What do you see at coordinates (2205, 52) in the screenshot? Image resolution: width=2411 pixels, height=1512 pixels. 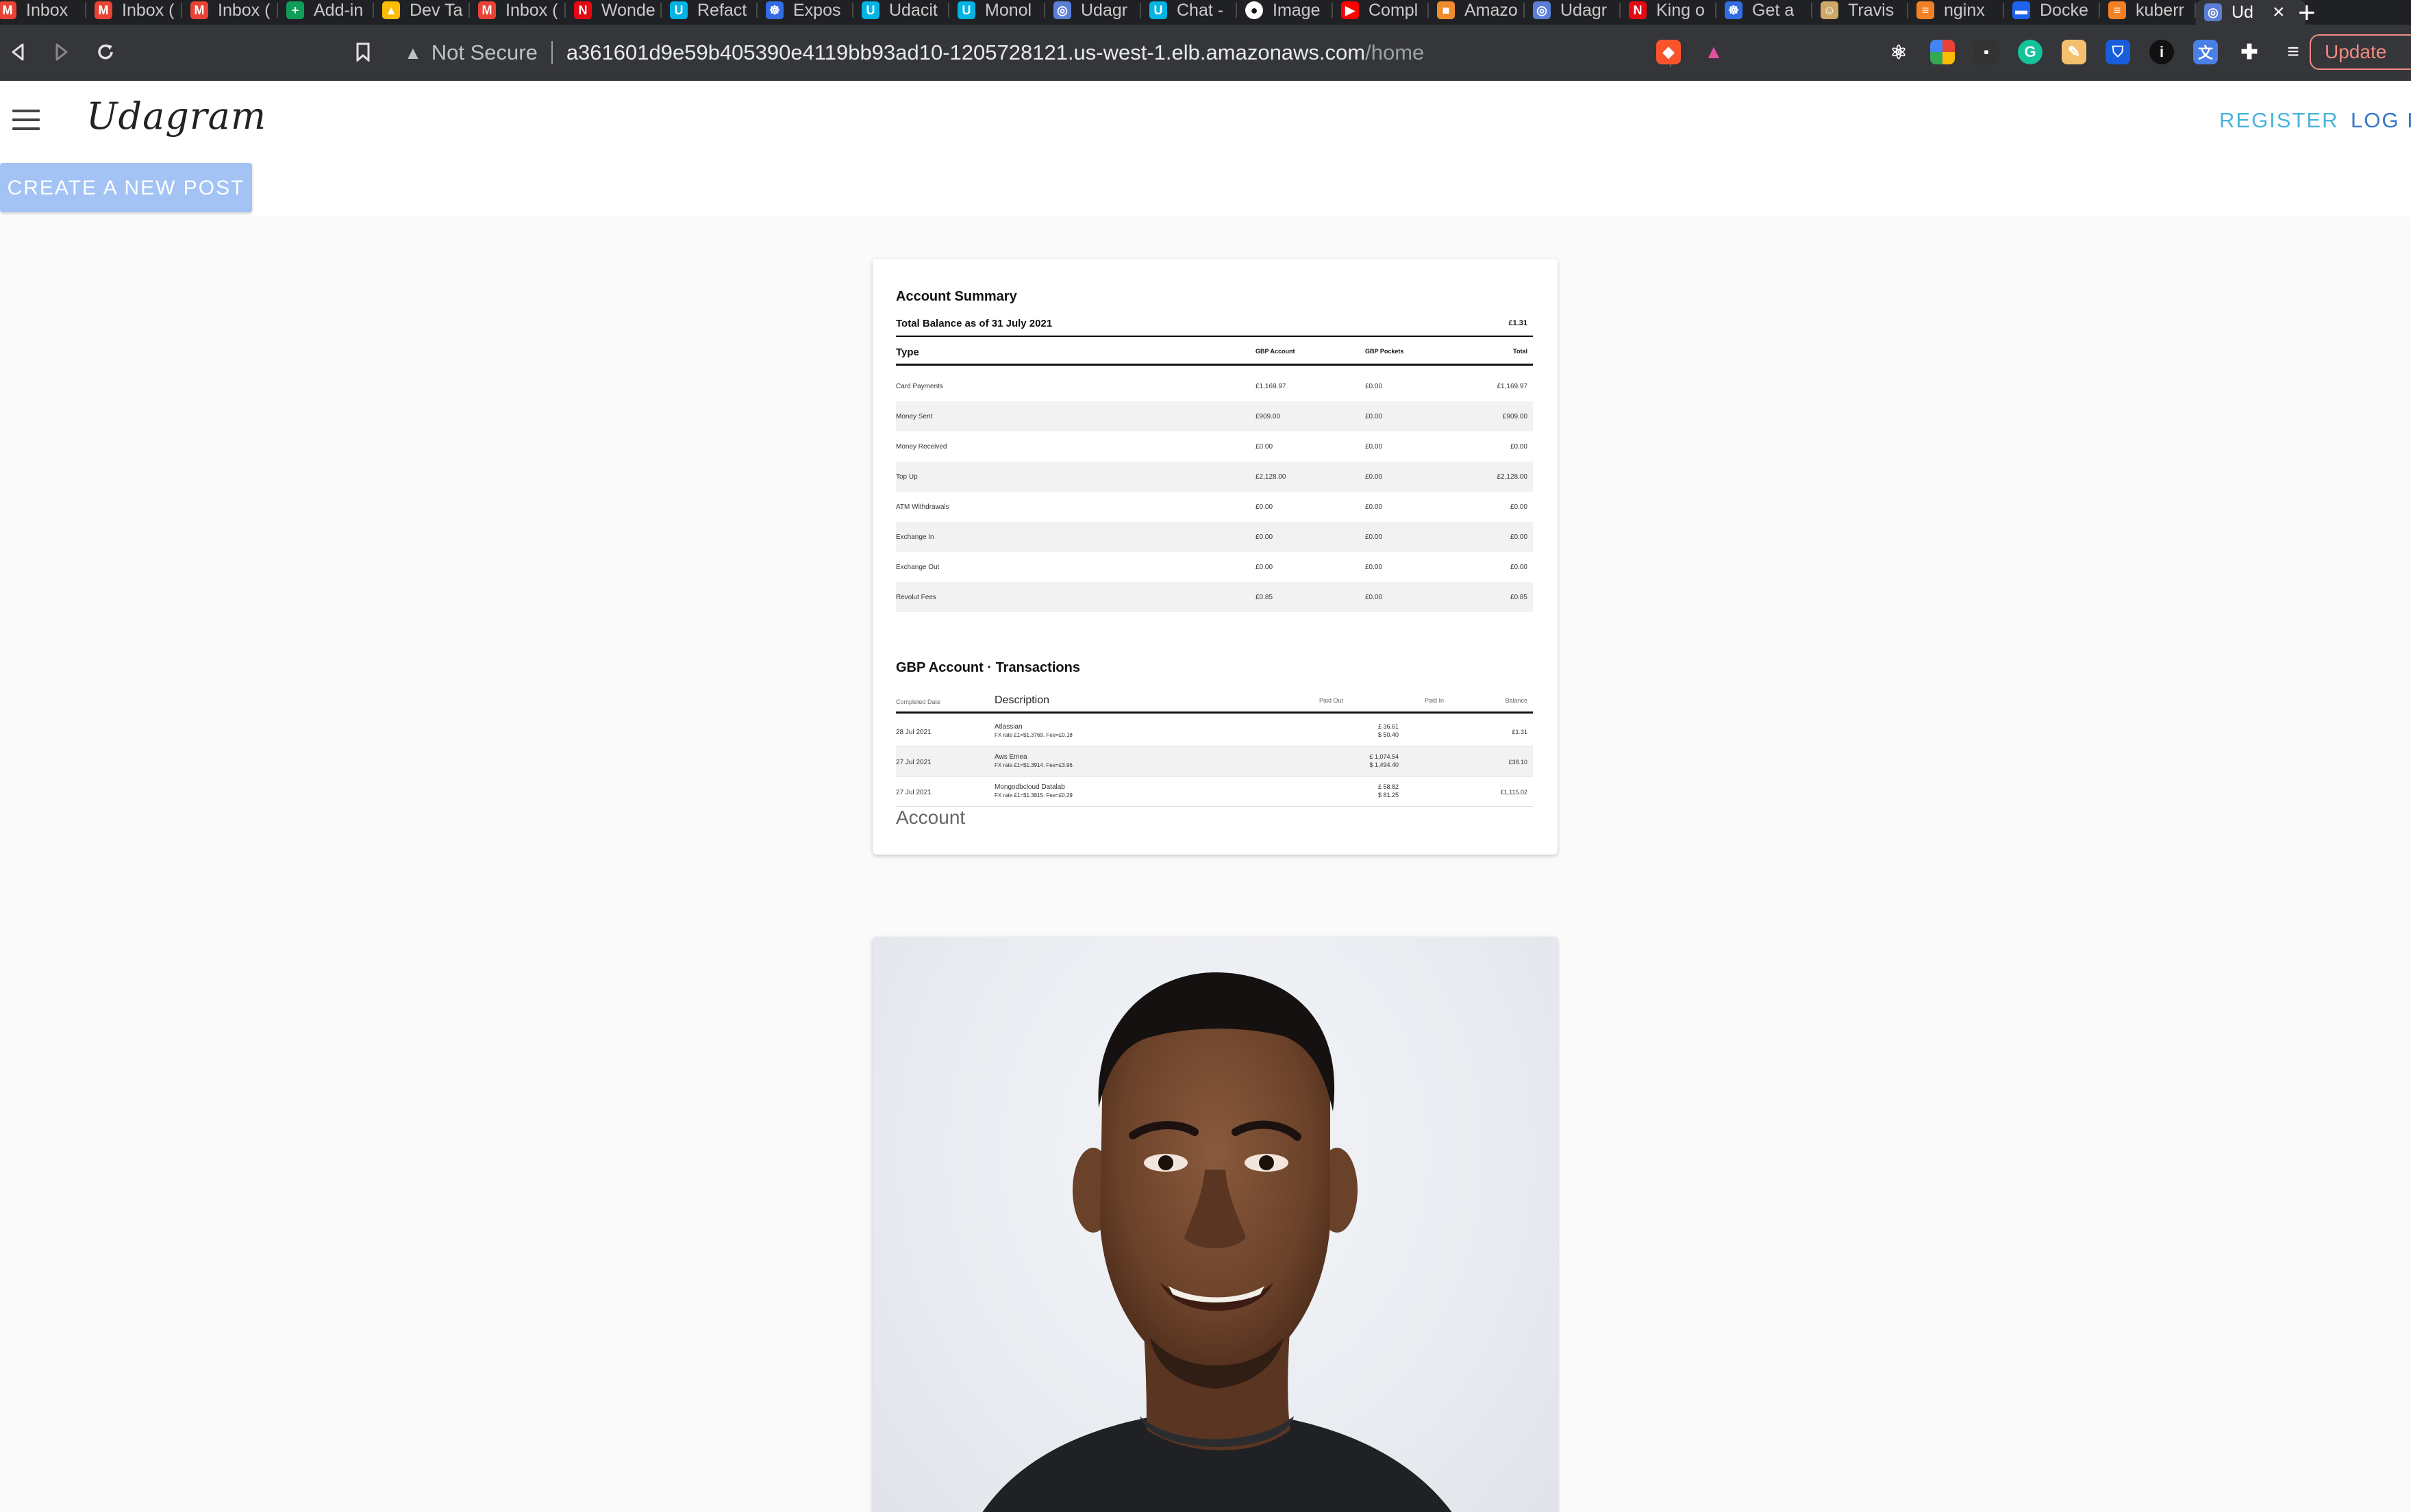 I see `translate-icon: 文` at bounding box center [2205, 52].